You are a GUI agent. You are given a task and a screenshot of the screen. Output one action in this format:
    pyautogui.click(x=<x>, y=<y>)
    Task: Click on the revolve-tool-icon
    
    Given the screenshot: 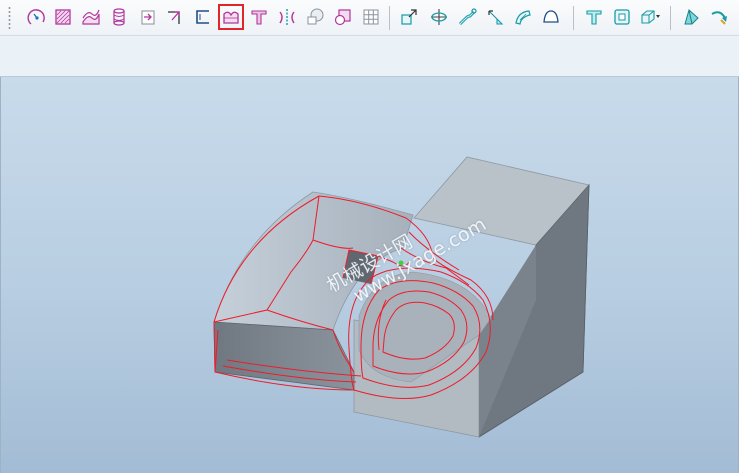 What is the action you would take?
    pyautogui.click(x=37, y=17)
    